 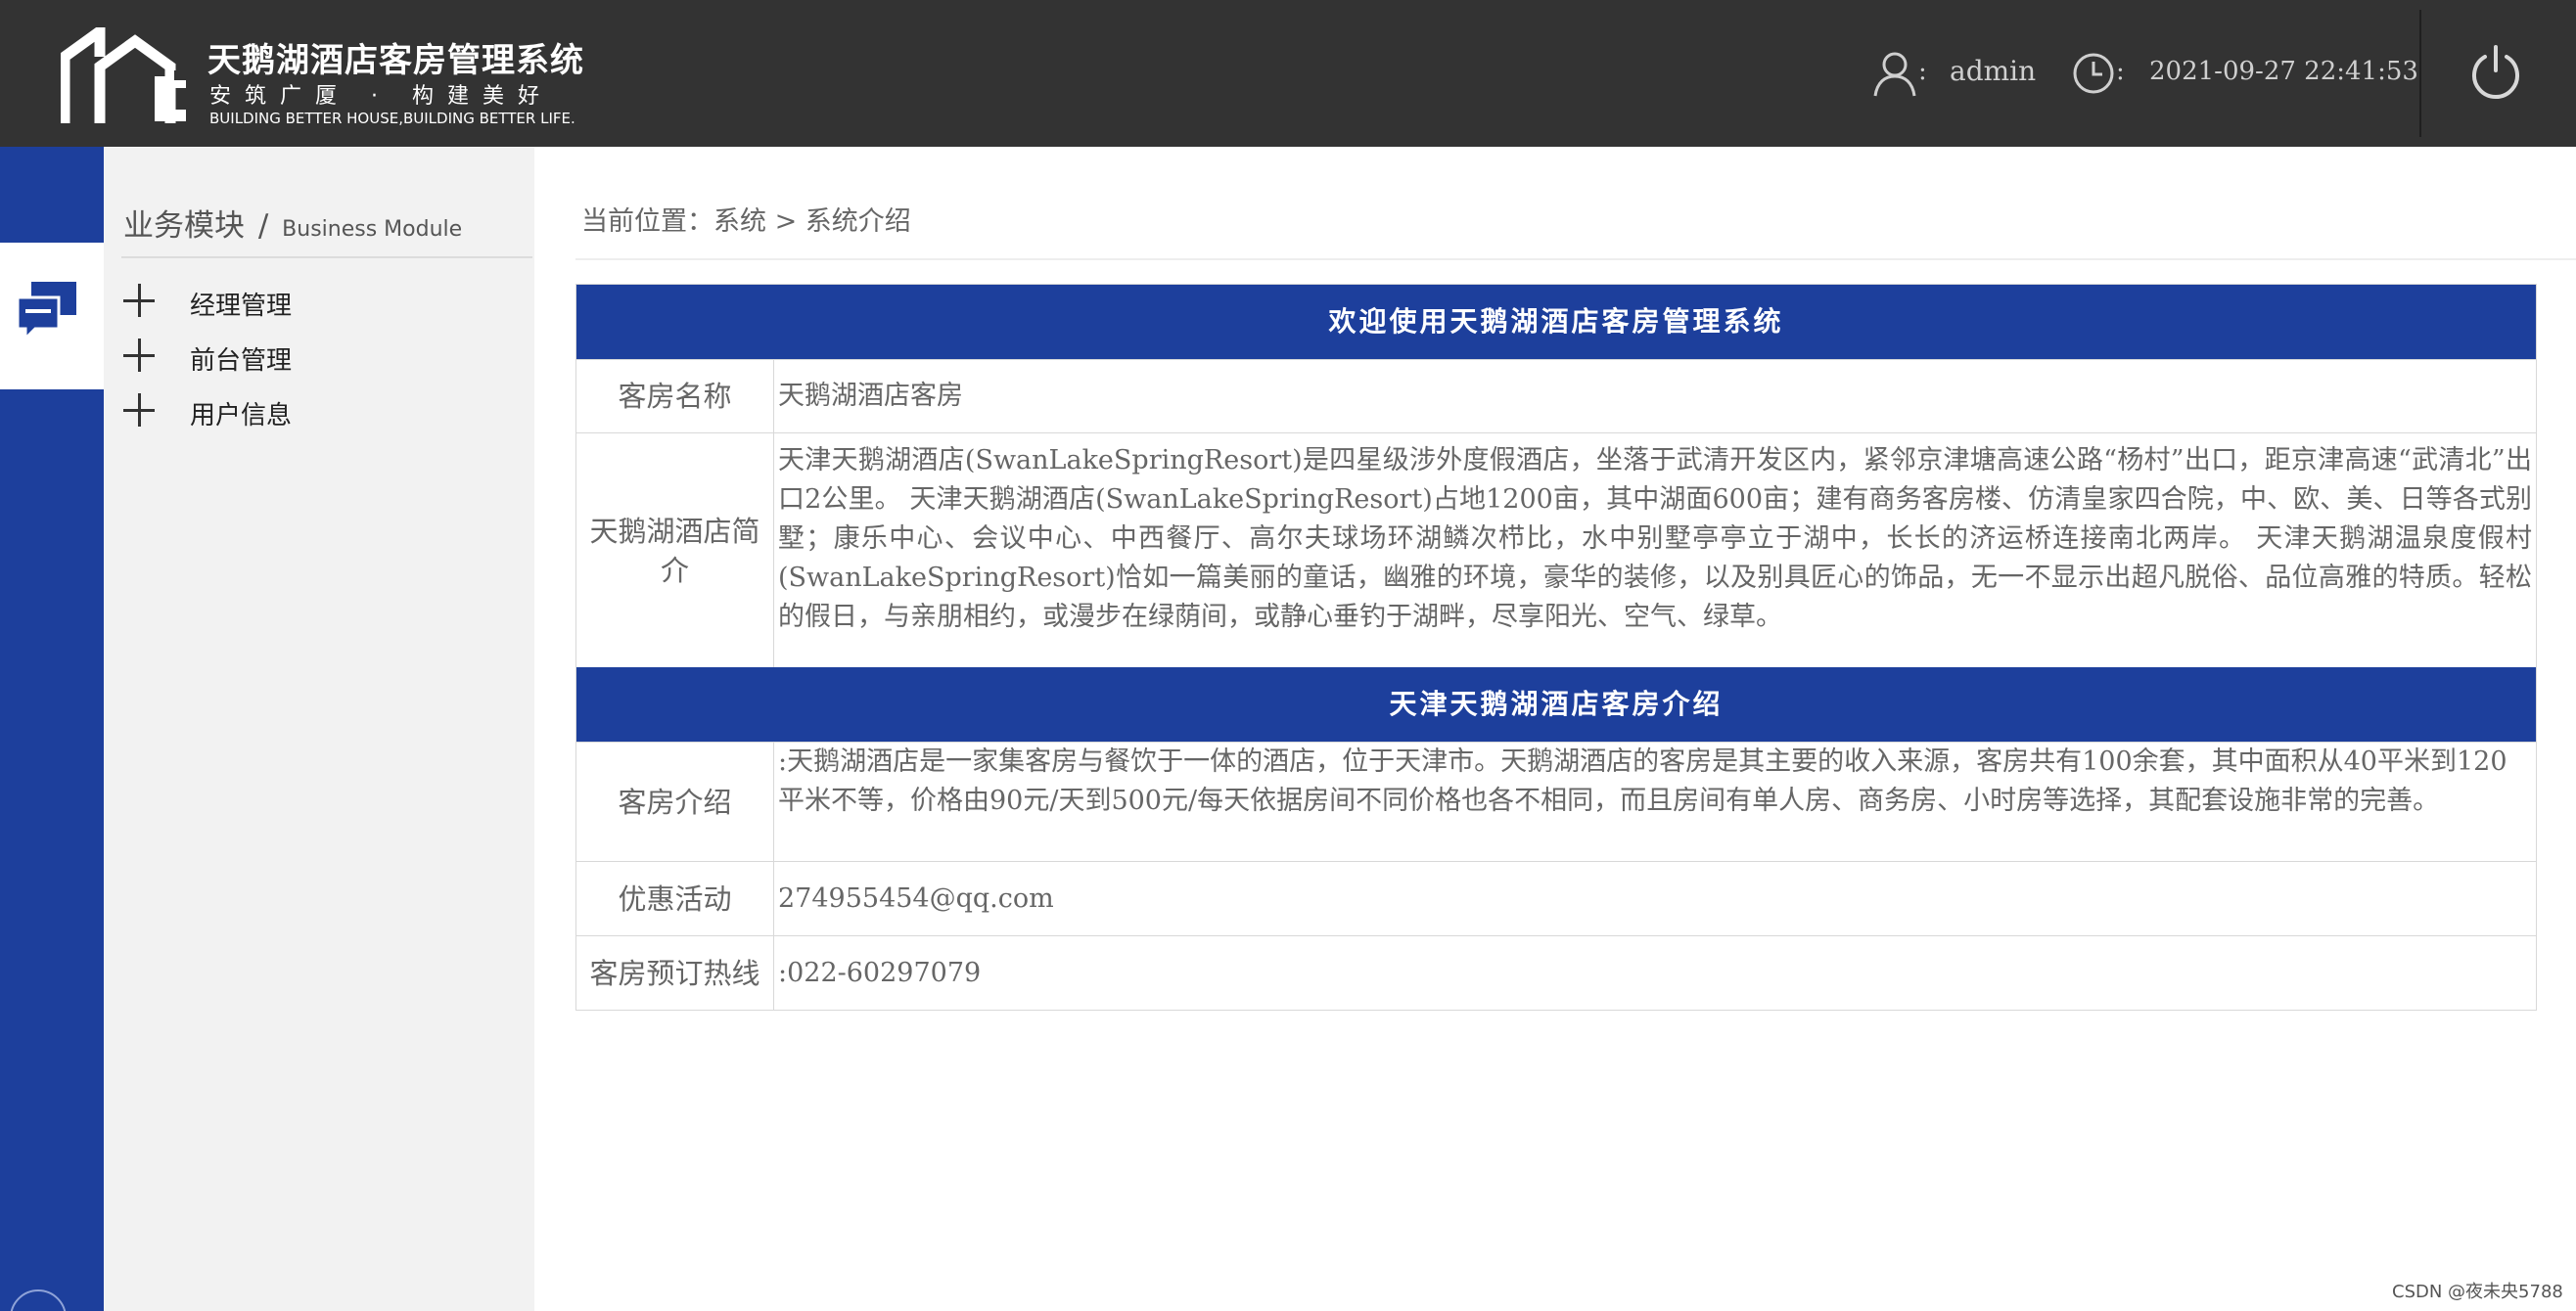 What do you see at coordinates (1556, 395) in the screenshot?
I see `table-row: 客房名称 天鹅湖酒店客房` at bounding box center [1556, 395].